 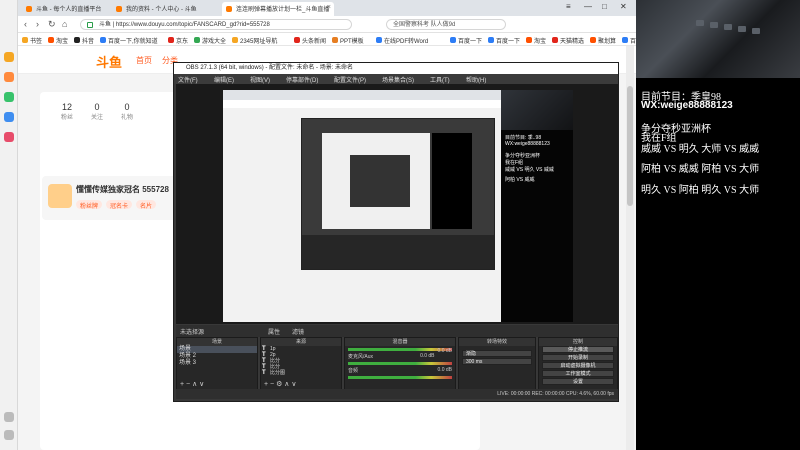 I want to click on page-scrollbar, so click(x=630, y=248).